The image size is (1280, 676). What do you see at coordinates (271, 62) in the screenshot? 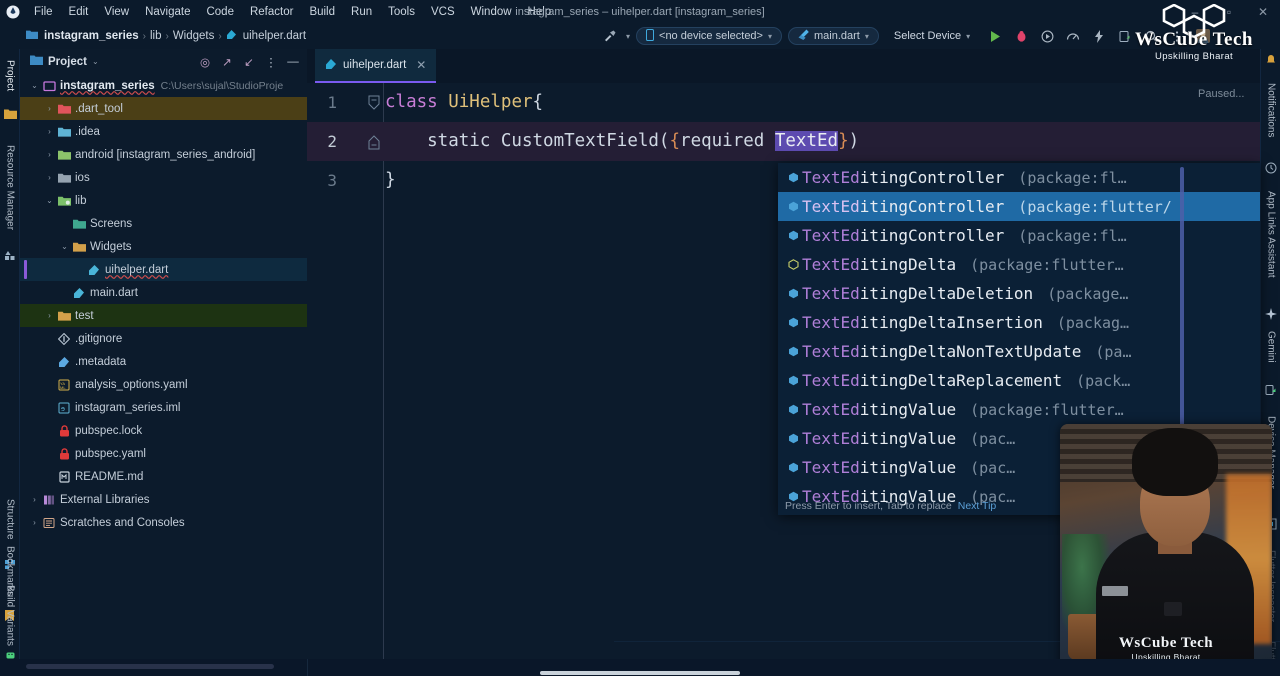
I see `options-menu-icon: ⋮` at bounding box center [271, 62].